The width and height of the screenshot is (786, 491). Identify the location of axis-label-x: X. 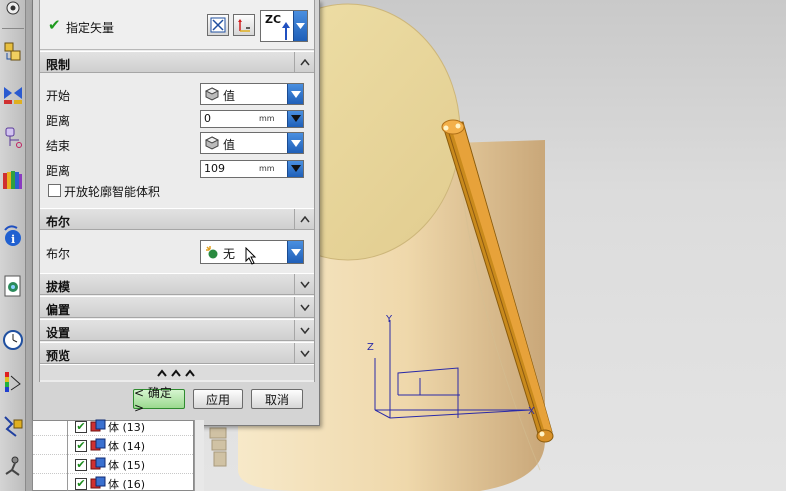
(531, 411).